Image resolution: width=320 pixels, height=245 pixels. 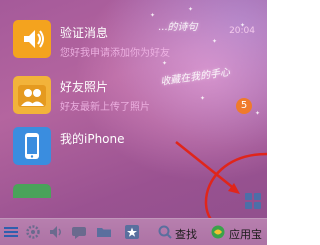 I want to click on favorites-icon, so click(x=132, y=232).